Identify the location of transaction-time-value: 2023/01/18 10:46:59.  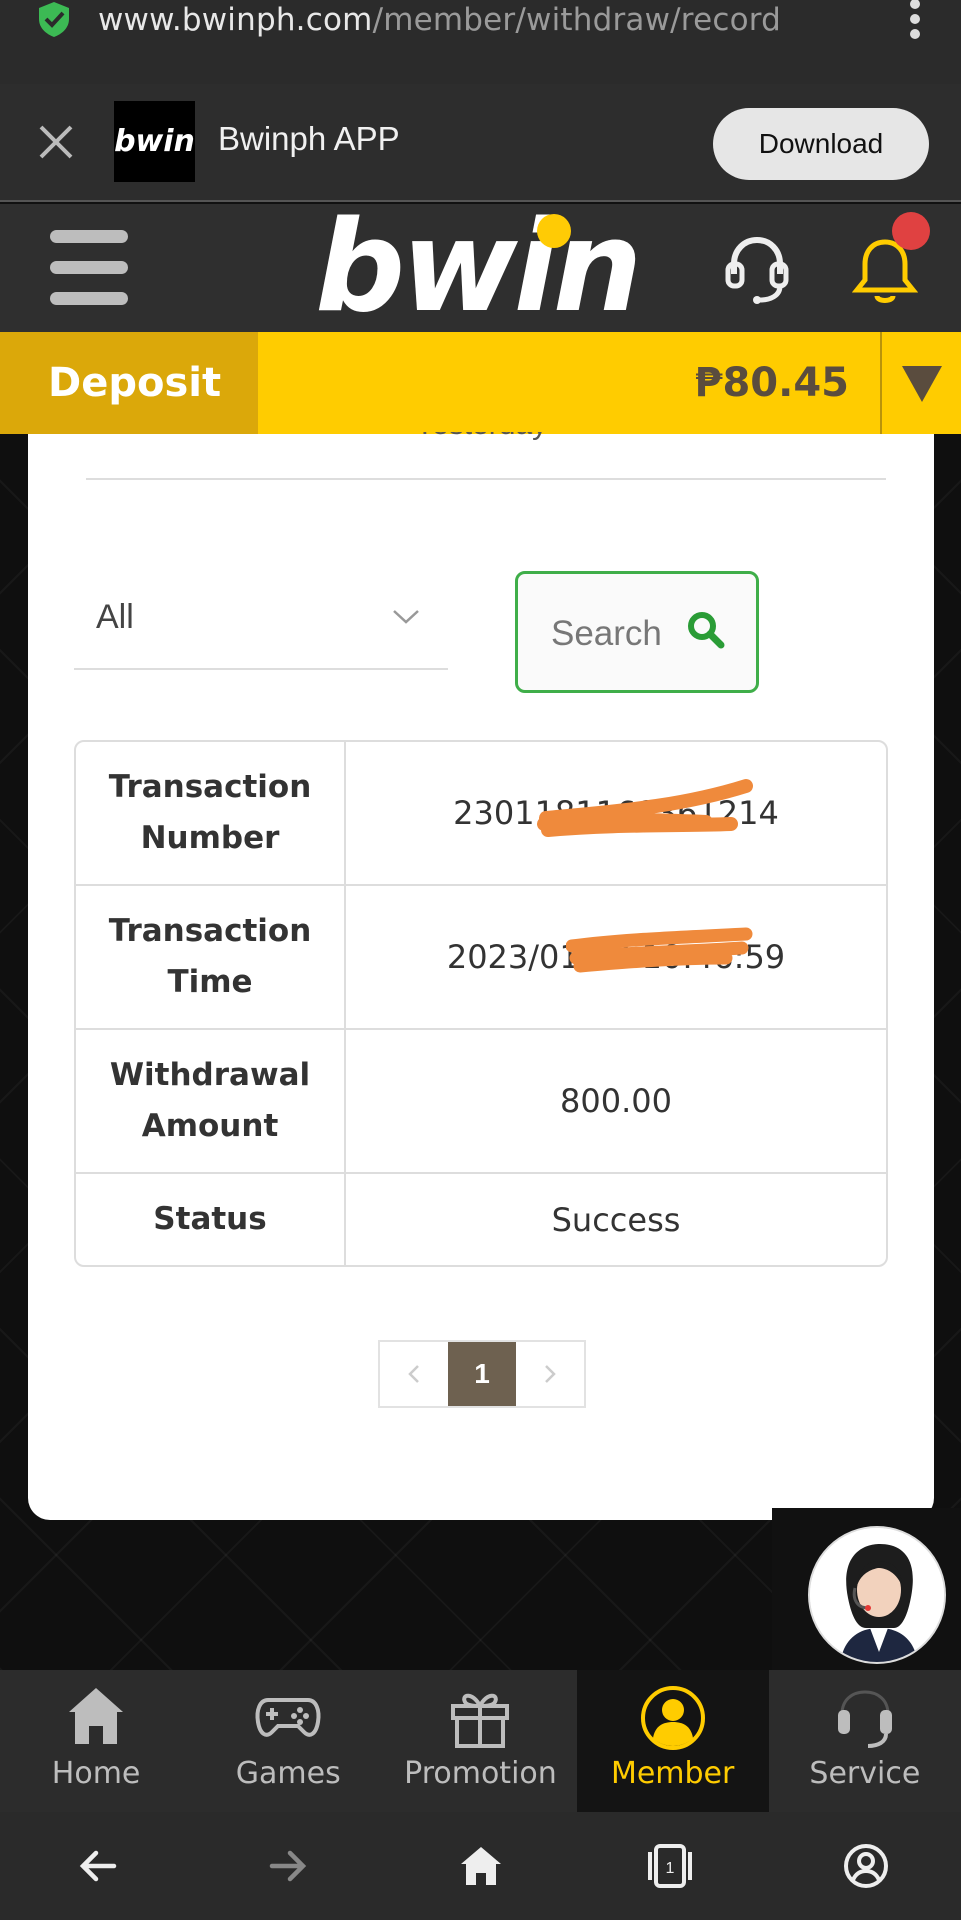
(616, 958).